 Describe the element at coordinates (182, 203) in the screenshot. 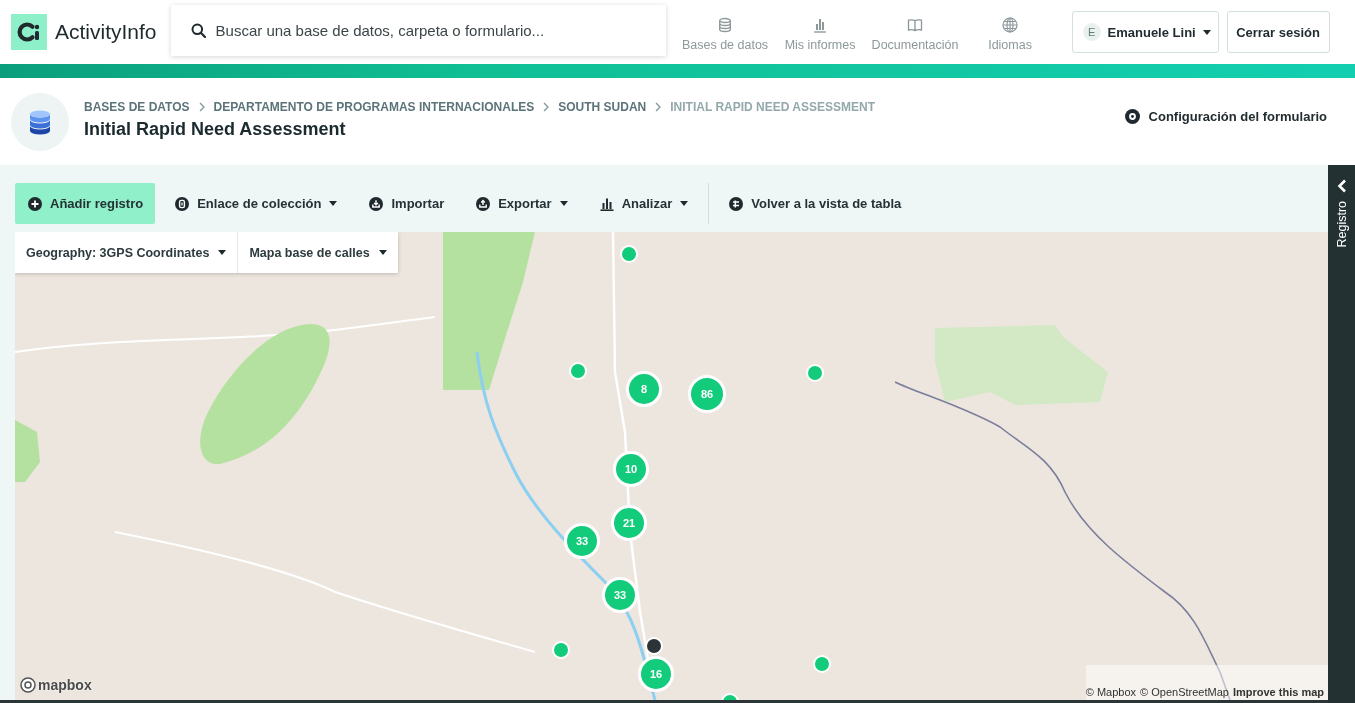

I see `link-icon` at that location.